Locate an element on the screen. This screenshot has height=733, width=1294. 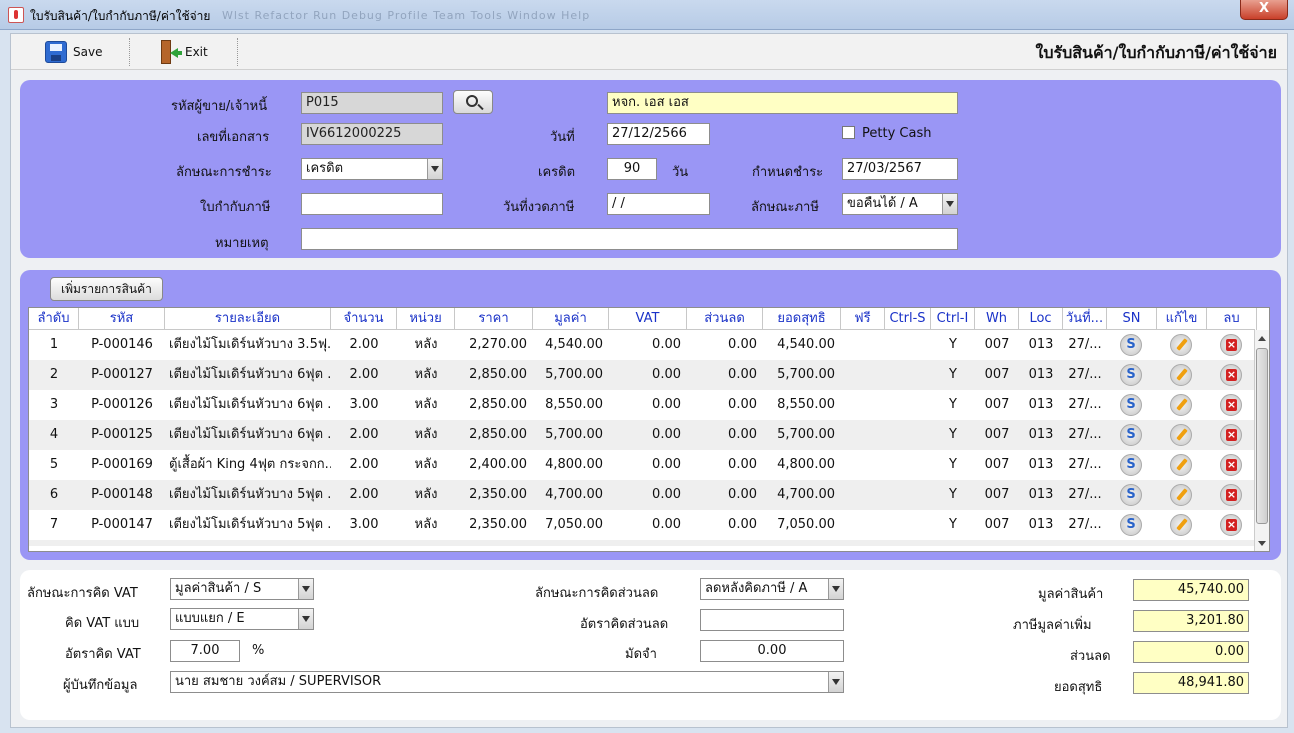
column-header-discount: ส่วนลด is located at coordinates (725, 319).